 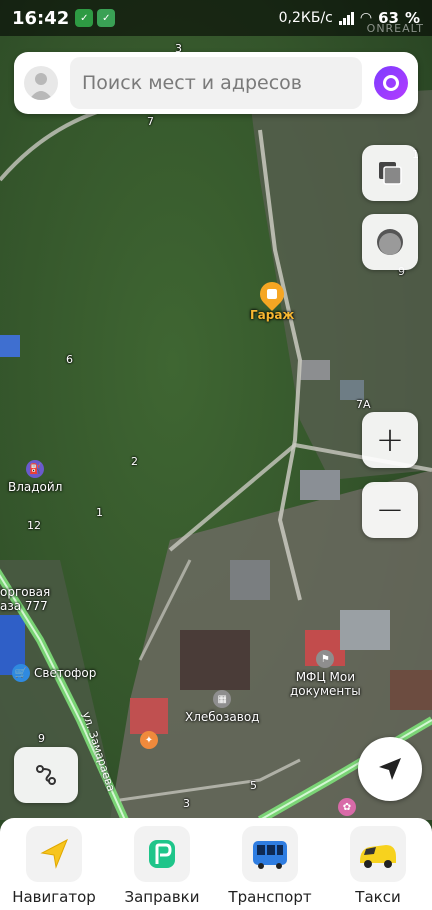 What do you see at coordinates (84, 18) in the screenshot?
I see `shield-icon: ✓` at bounding box center [84, 18].